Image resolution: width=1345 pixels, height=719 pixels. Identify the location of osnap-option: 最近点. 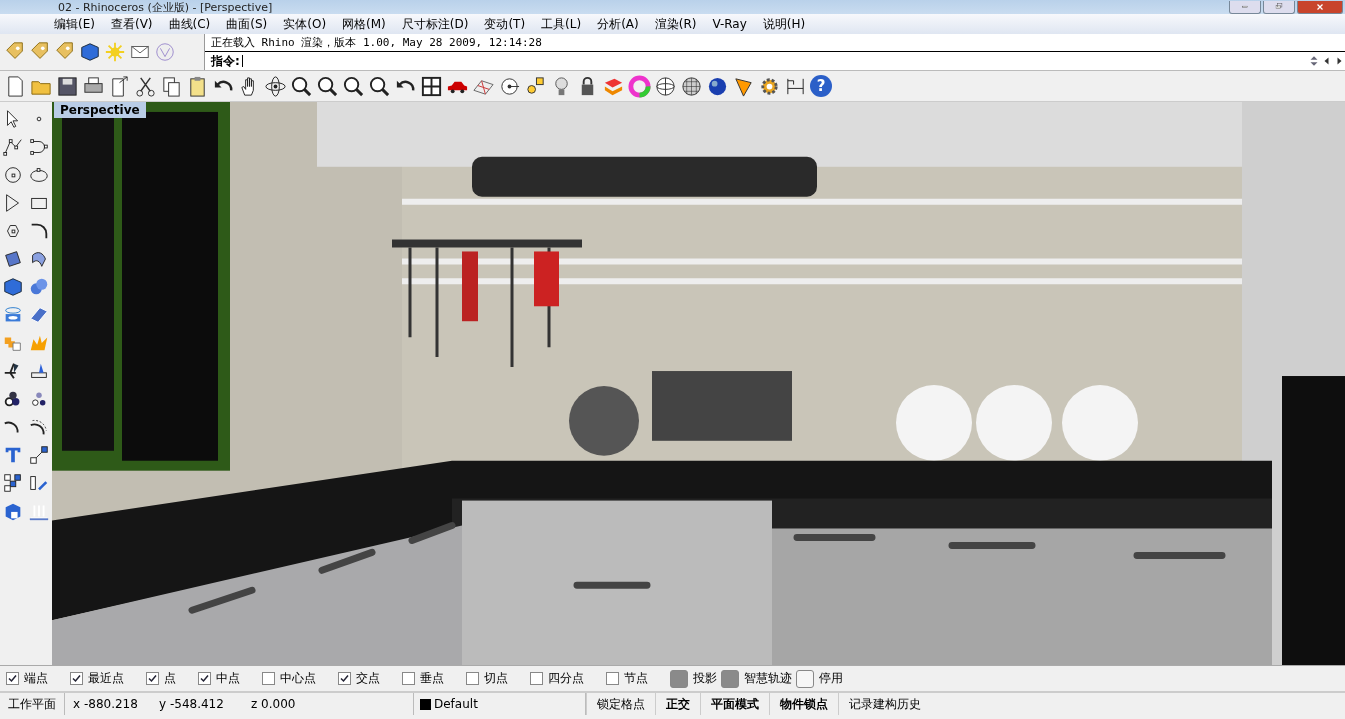
(97, 678).